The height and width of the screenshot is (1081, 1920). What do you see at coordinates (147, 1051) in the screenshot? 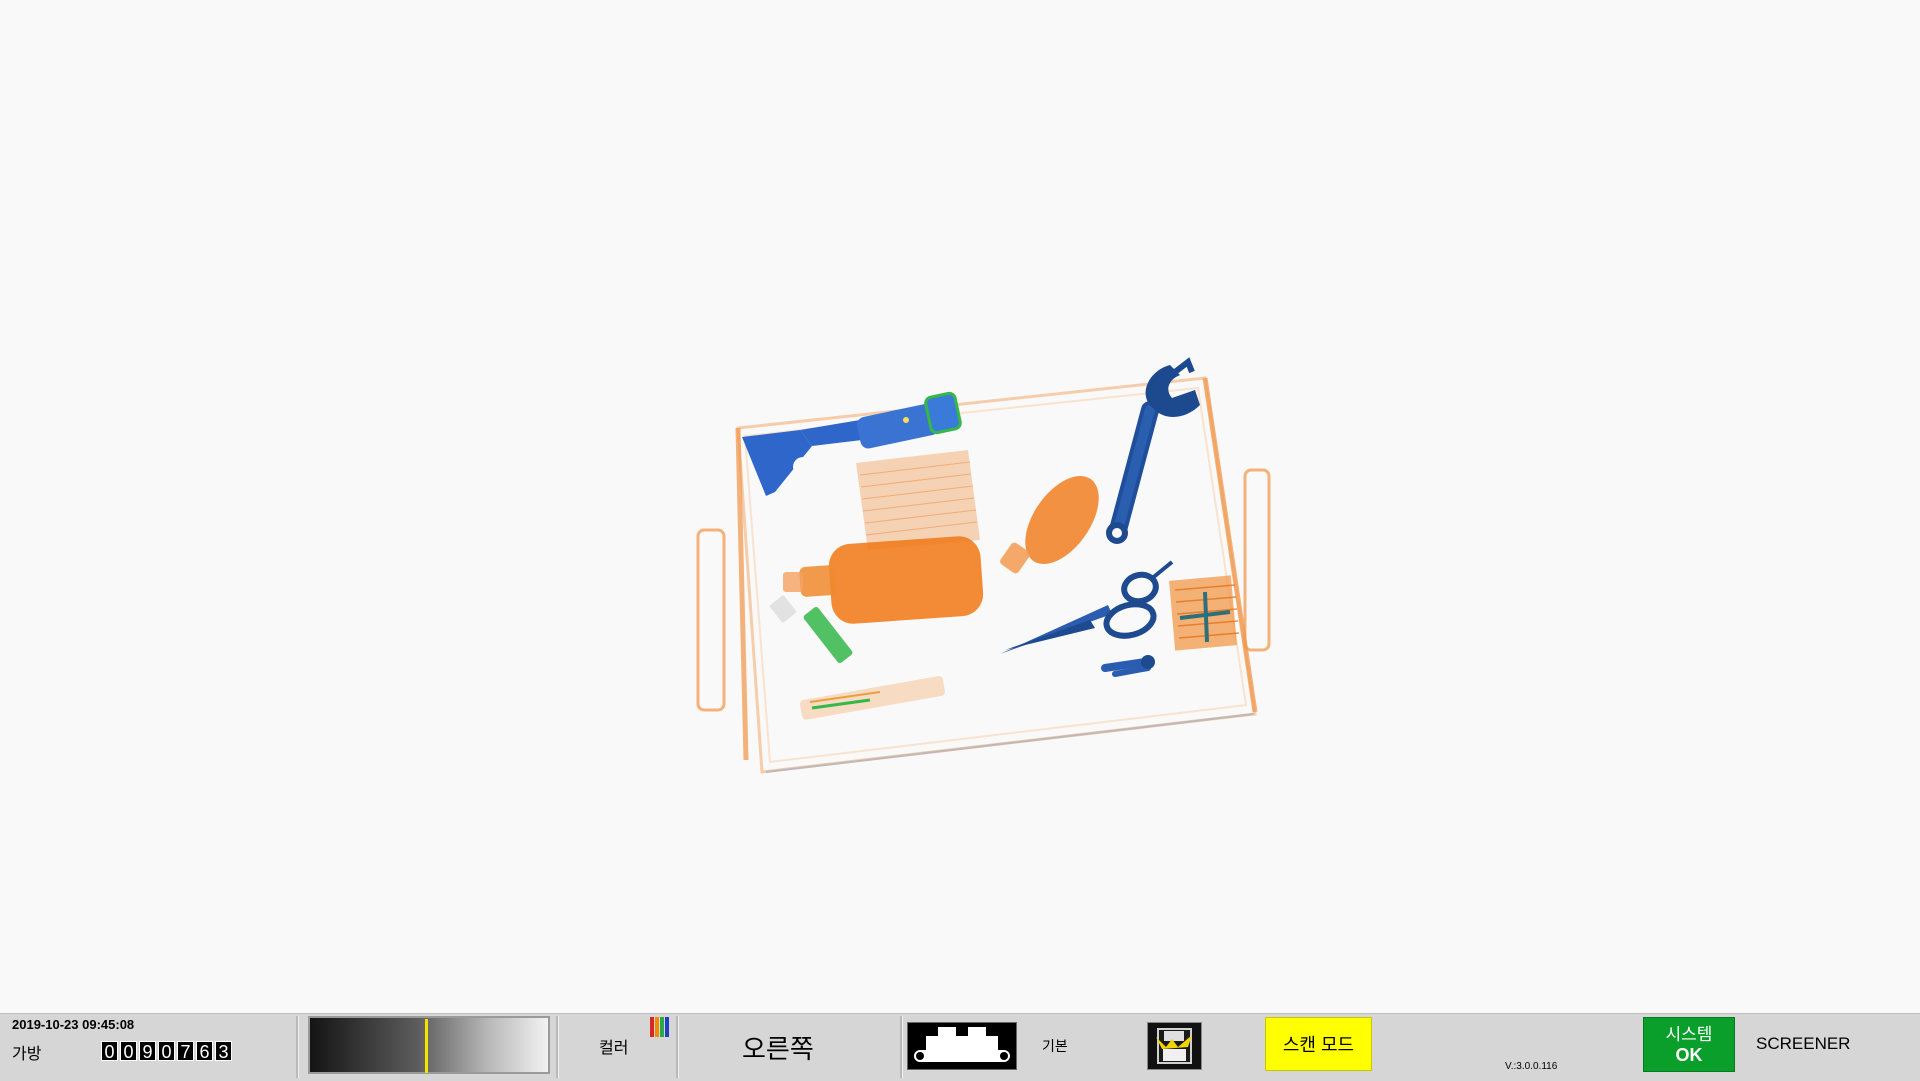
I see `bag-counter-digit: 9` at bounding box center [147, 1051].